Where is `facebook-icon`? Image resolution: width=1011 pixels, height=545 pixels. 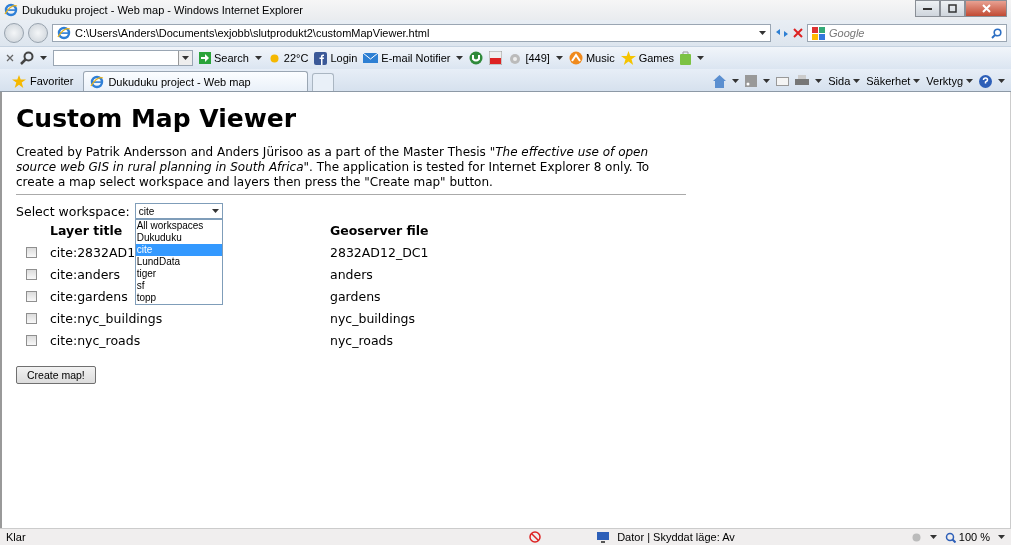
facebook-icon is located at coordinates (321, 58).